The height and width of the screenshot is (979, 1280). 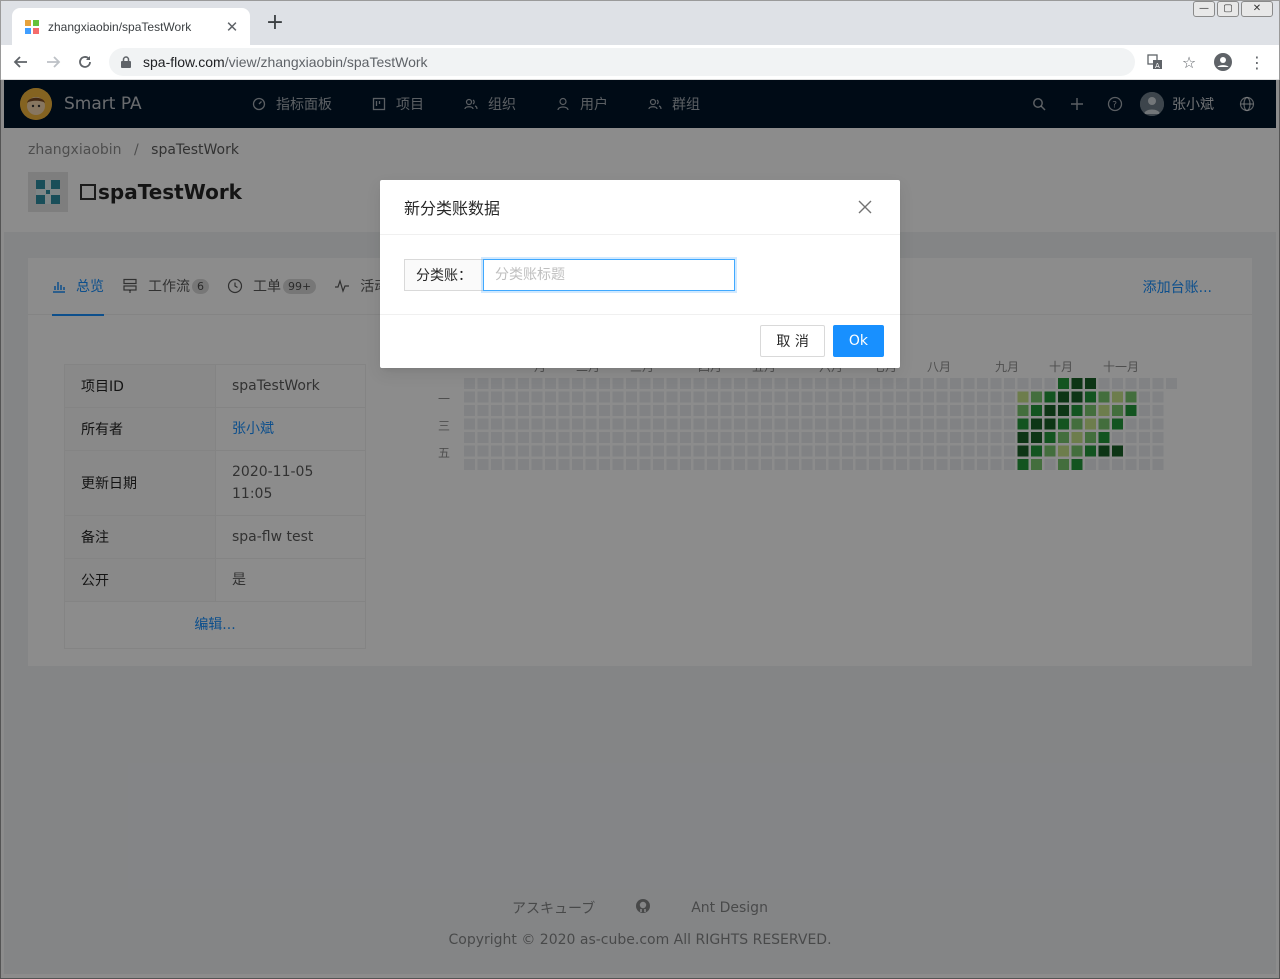 I want to click on maximize-icon: ▢, so click(x=1228, y=9).